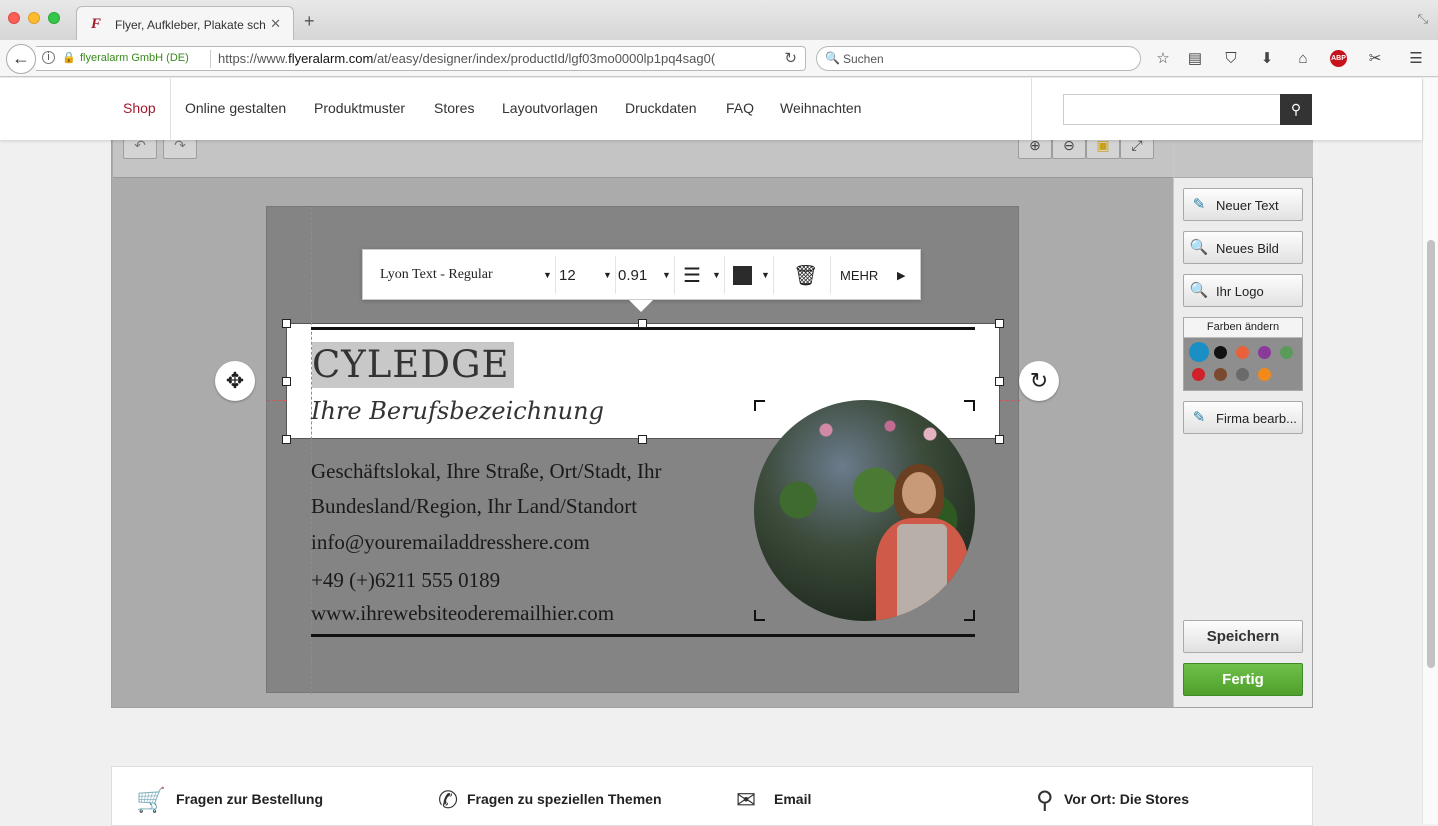  I want to click on crop-corner-tr, so click(969, 405).